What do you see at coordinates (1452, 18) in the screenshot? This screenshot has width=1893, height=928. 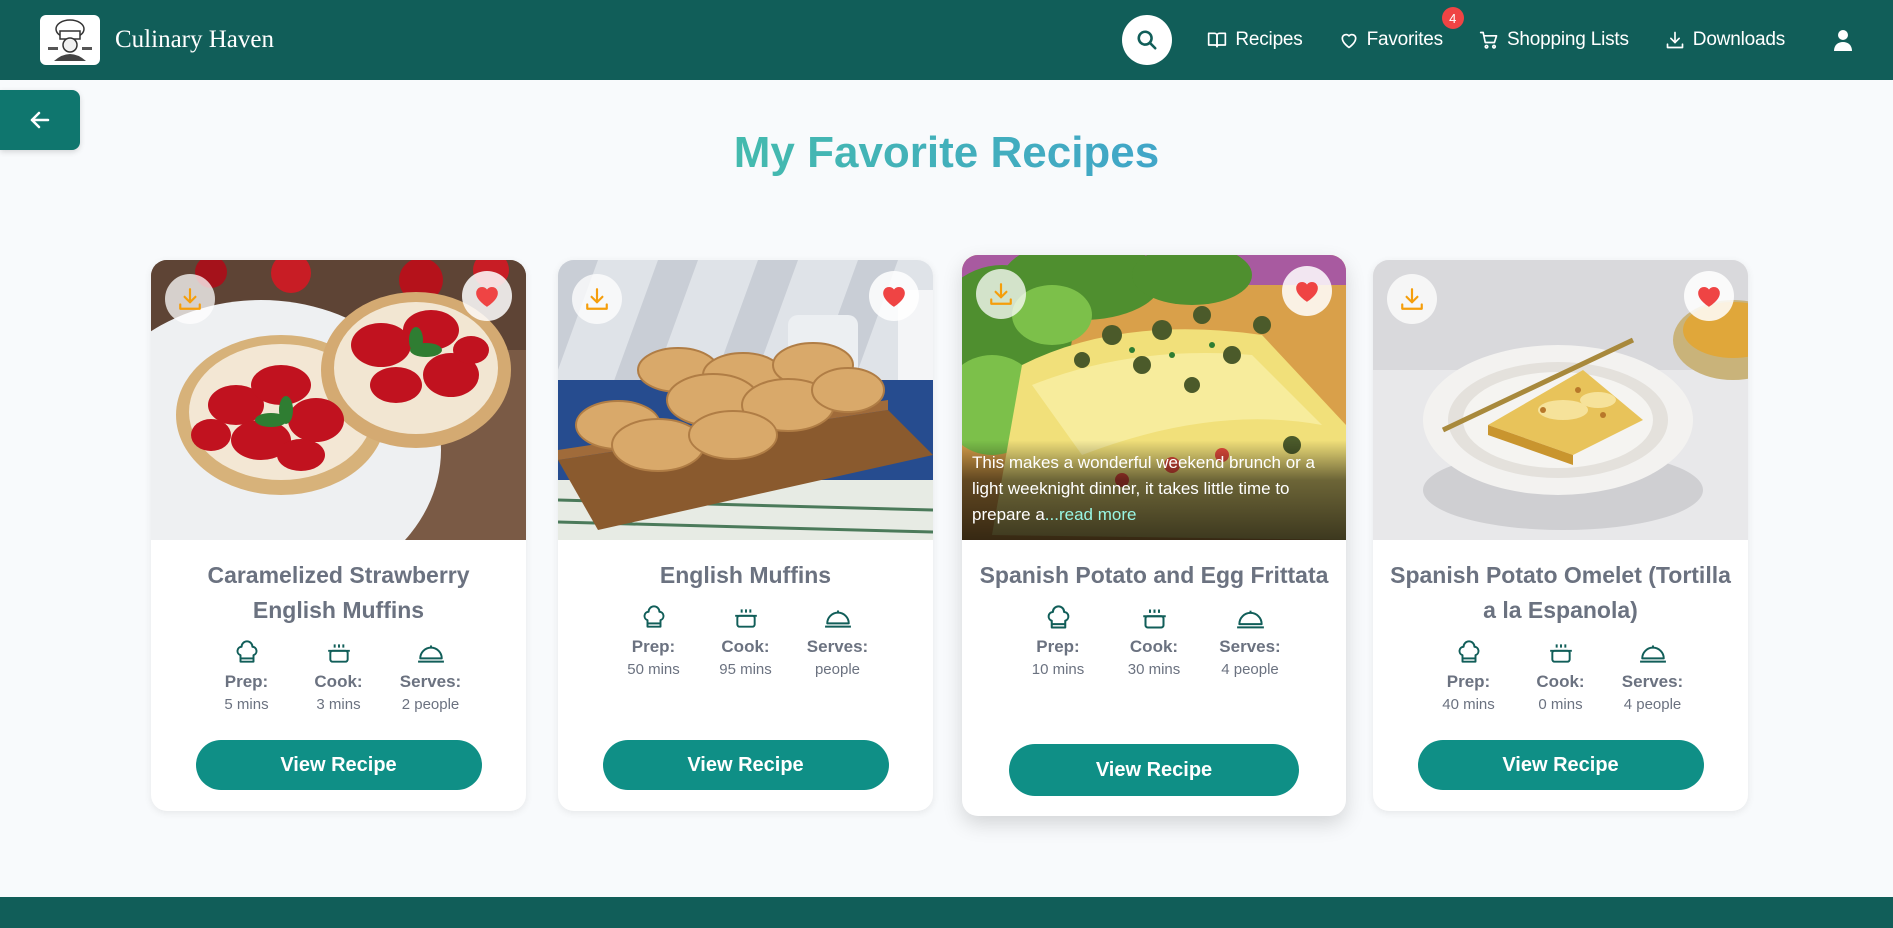 I see `favorites-count-badge: 4` at bounding box center [1452, 18].